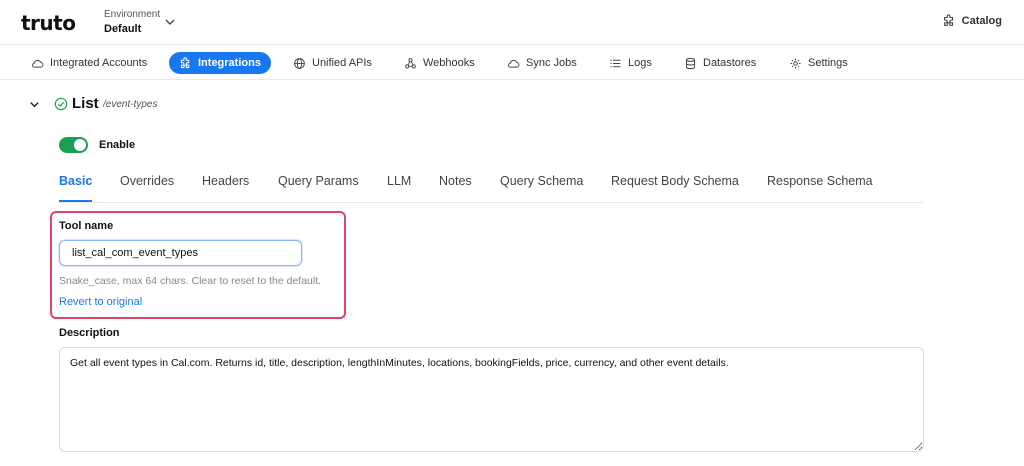 This screenshot has width=1024, height=466. I want to click on enable-toggle, so click(73, 145).